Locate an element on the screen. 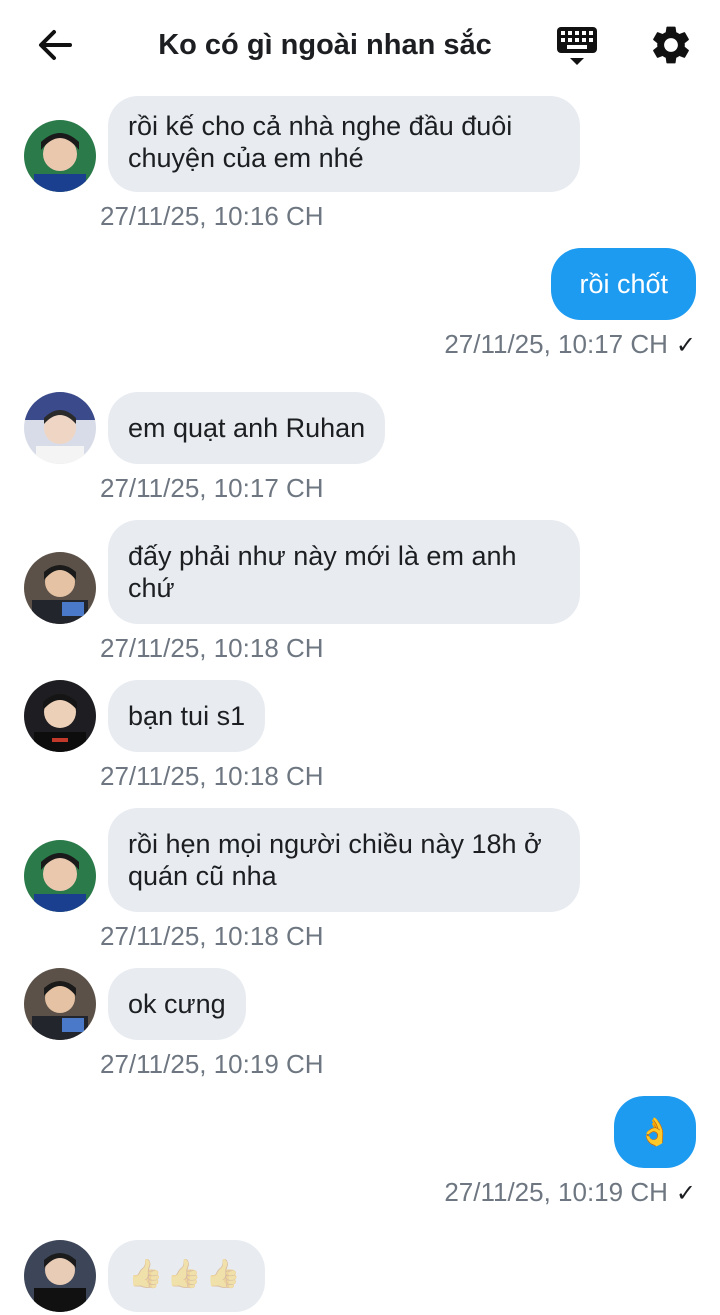  message-emoji: 👍👍👍 is located at coordinates (186, 1273).